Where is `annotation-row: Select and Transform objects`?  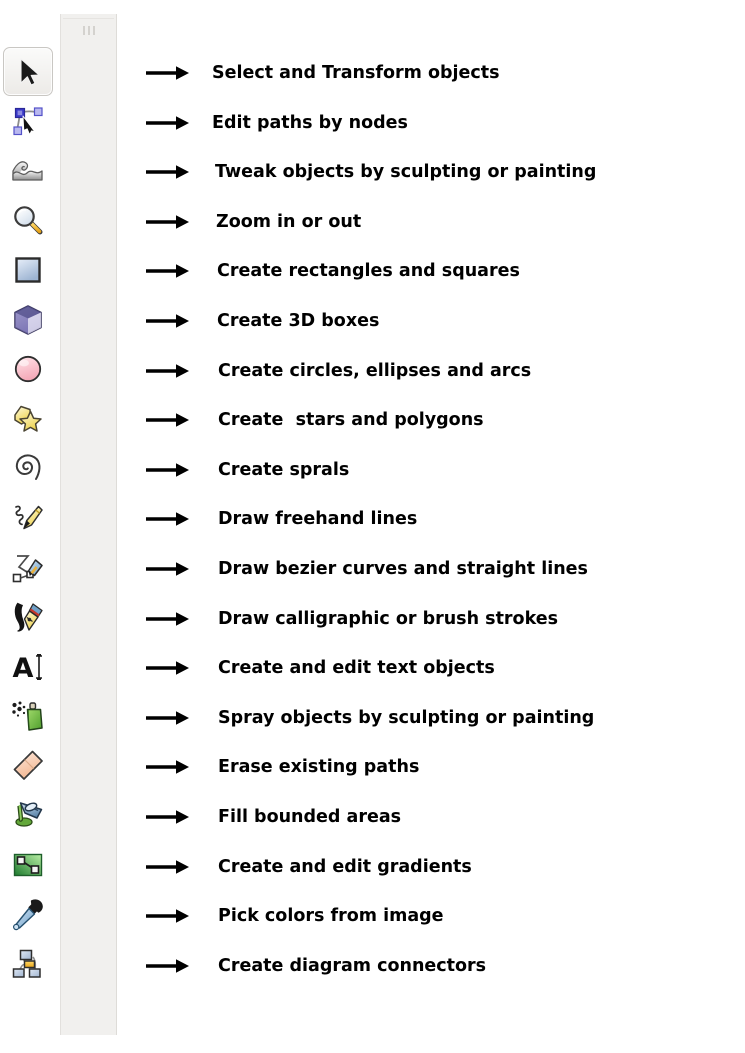 annotation-row: Select and Transform objects is located at coordinates (323, 73).